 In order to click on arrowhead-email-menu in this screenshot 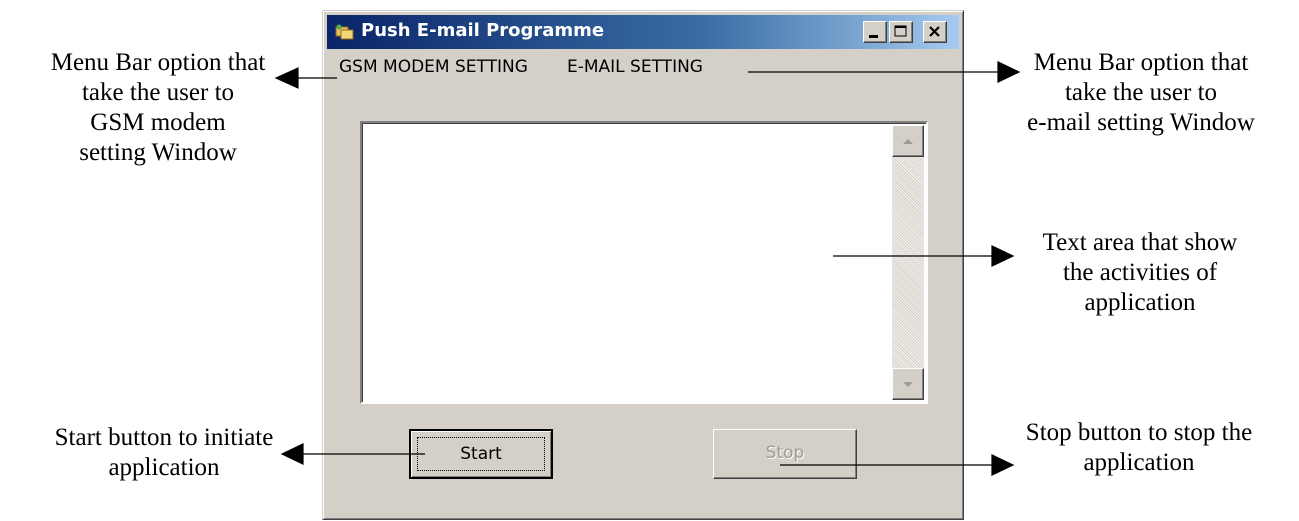, I will do `click(1009, 72)`.